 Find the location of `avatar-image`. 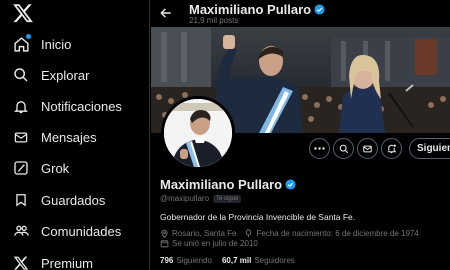

avatar-image is located at coordinates (198, 133).